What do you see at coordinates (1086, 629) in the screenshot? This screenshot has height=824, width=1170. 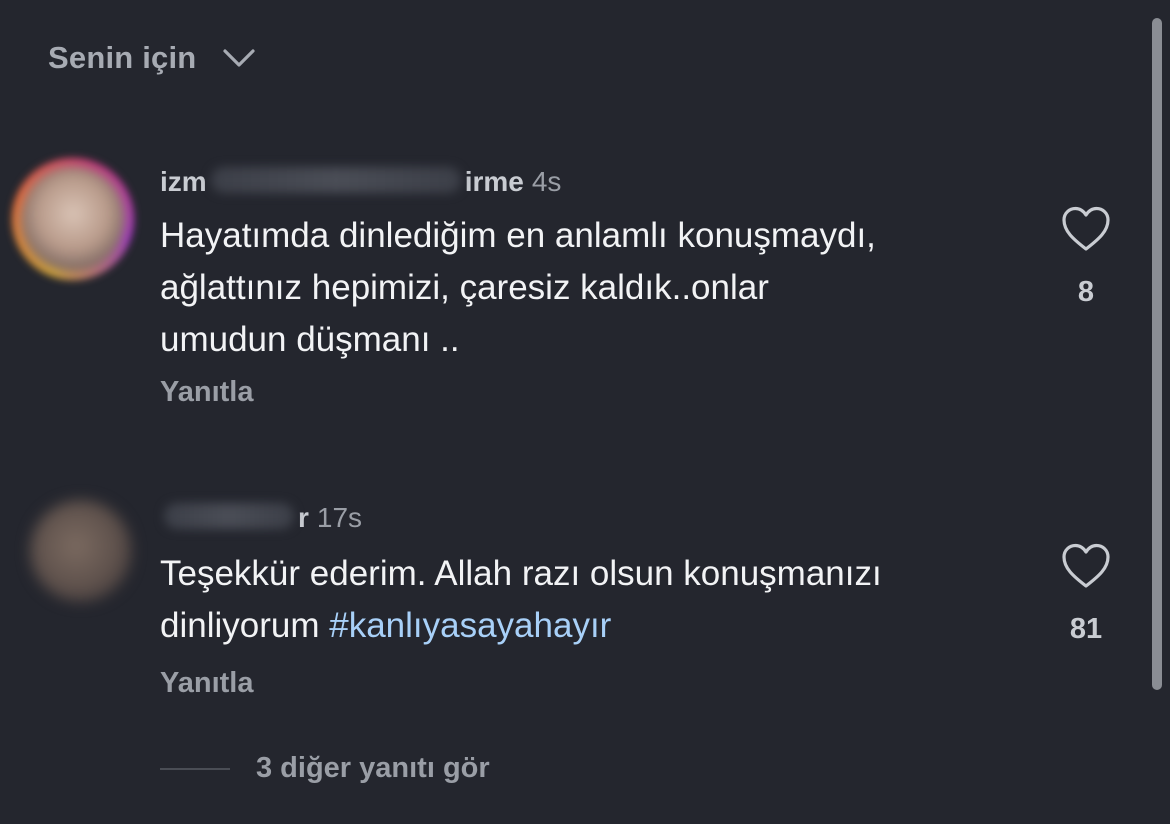 I see `like-count: 81` at bounding box center [1086, 629].